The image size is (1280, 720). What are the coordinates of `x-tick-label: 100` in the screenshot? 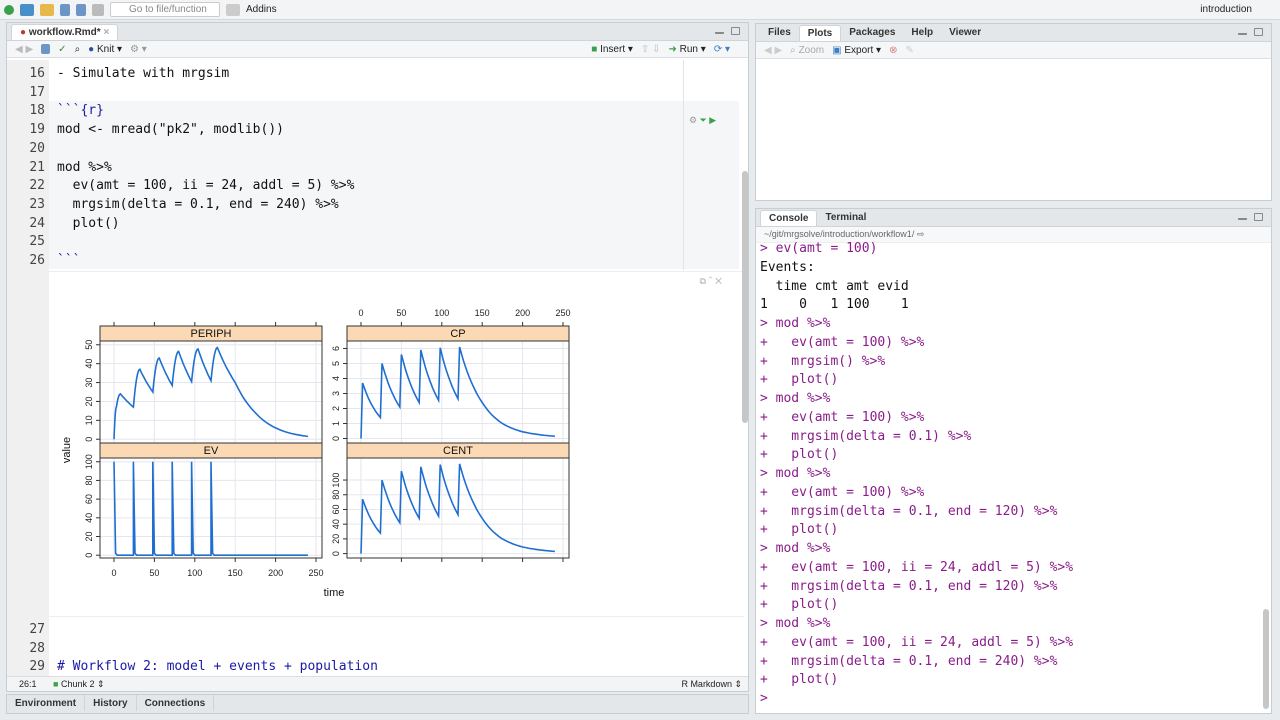 It's located at (441, 313).